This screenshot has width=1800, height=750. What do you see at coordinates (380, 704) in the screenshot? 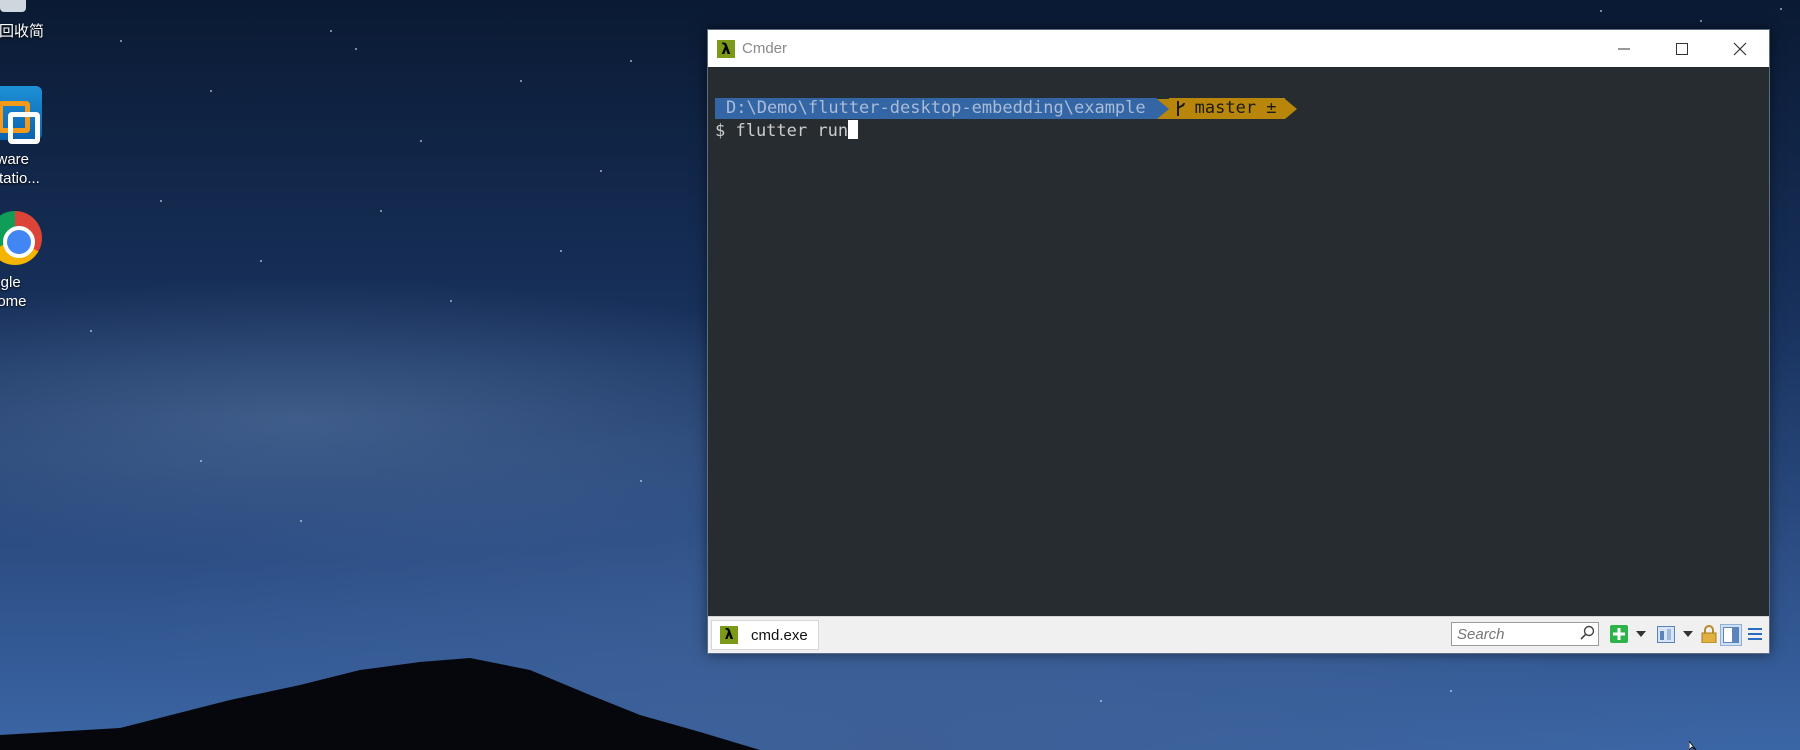
I see `mountain-silhouette` at bounding box center [380, 704].